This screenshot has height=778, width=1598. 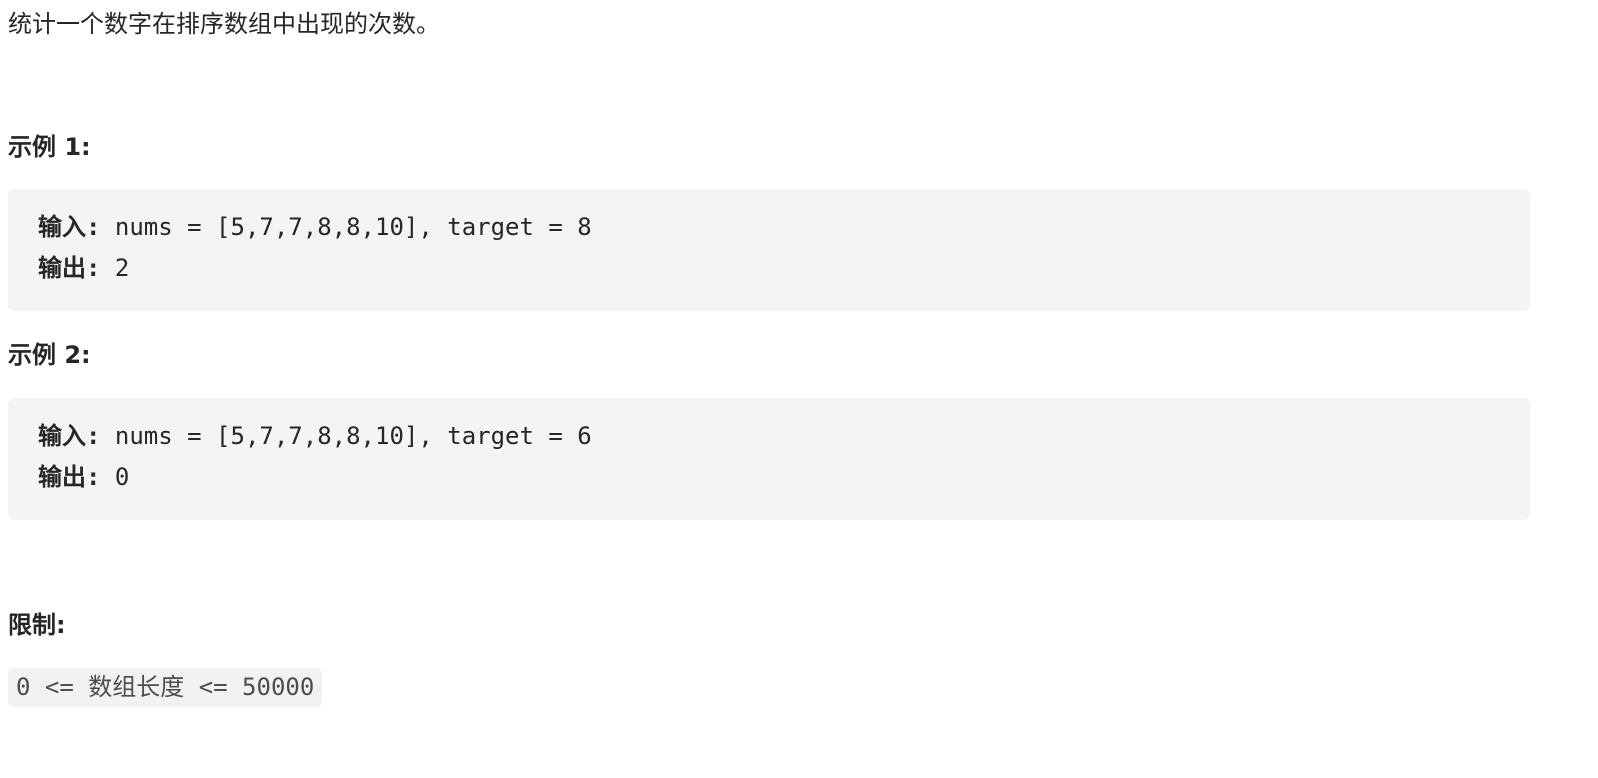 What do you see at coordinates (49, 147) in the screenshot?
I see `example-1-heading: 示例 1:` at bounding box center [49, 147].